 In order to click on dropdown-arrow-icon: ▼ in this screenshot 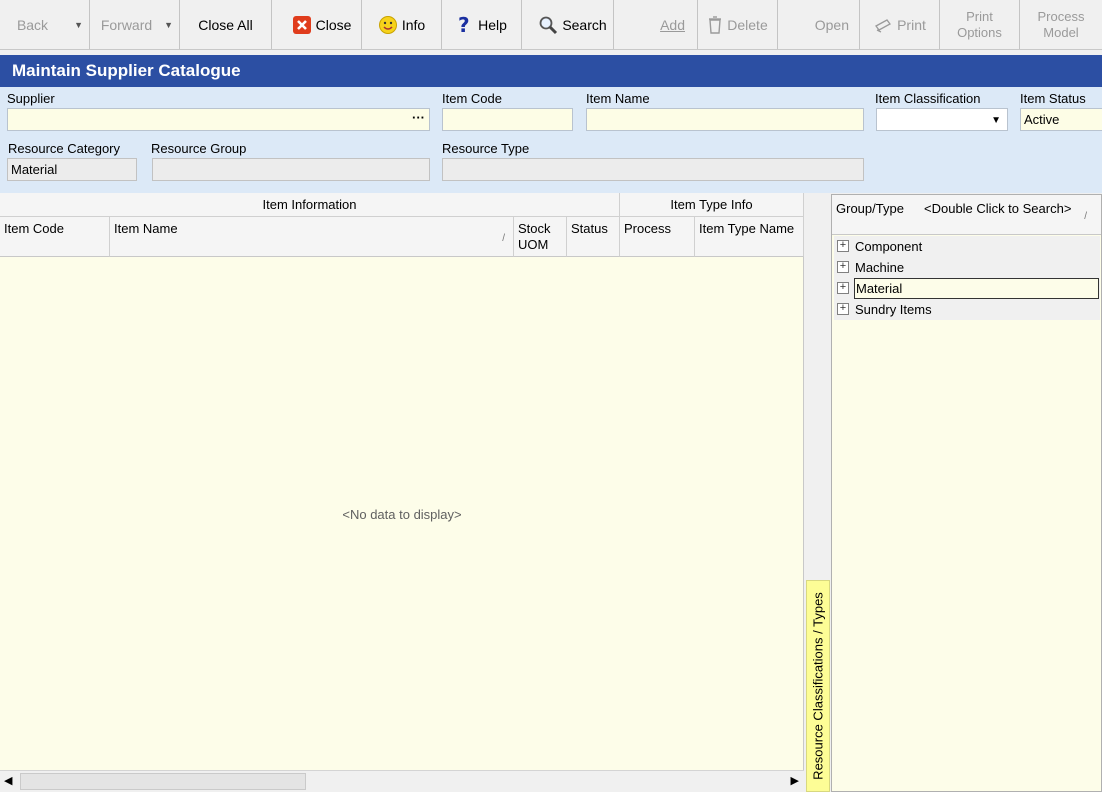, I will do `click(996, 120)`.